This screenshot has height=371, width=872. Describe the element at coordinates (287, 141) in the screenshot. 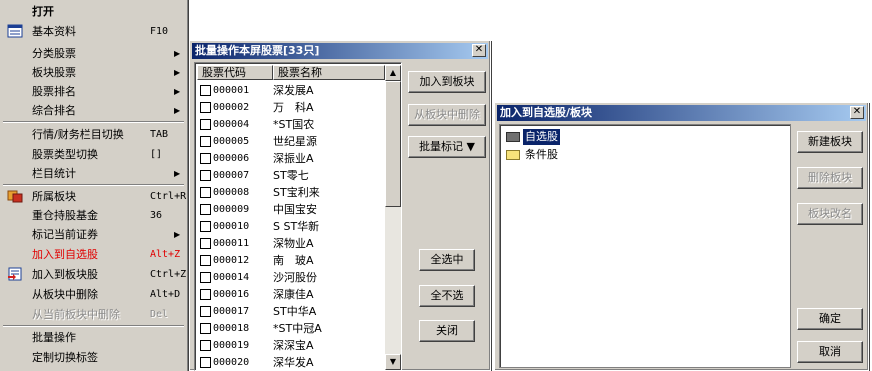

I see `table-row: 000005 世纪星源` at that location.